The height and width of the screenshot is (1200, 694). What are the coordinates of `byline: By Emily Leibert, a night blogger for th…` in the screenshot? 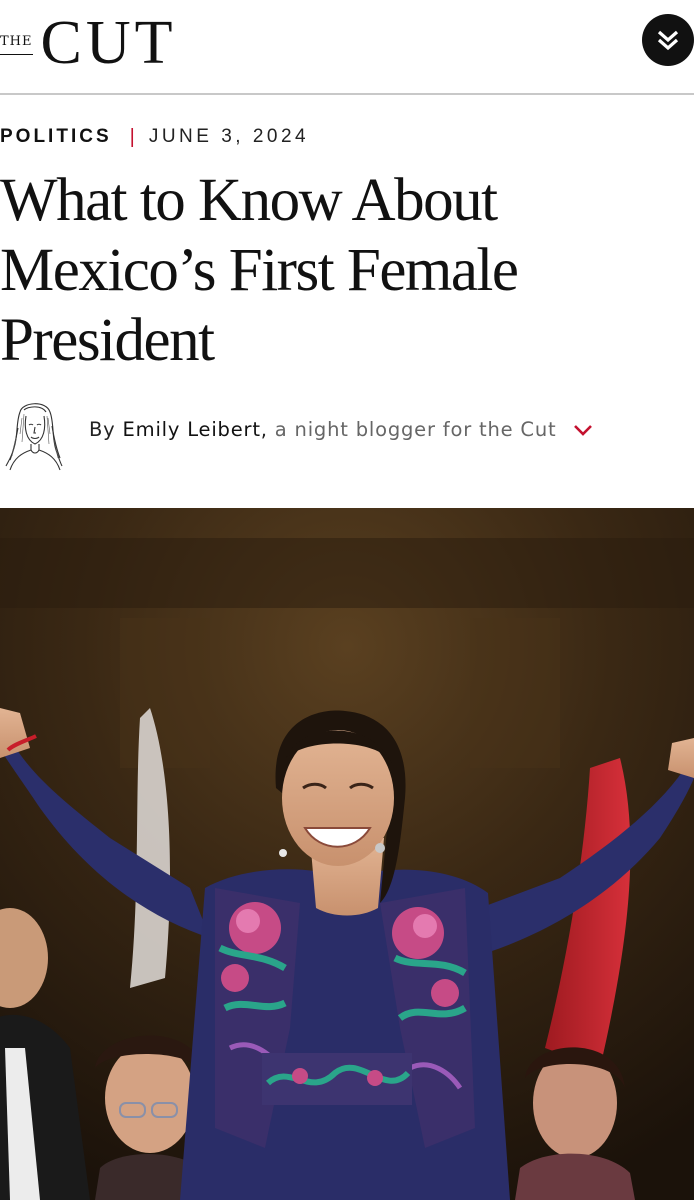 It's located at (341, 430).